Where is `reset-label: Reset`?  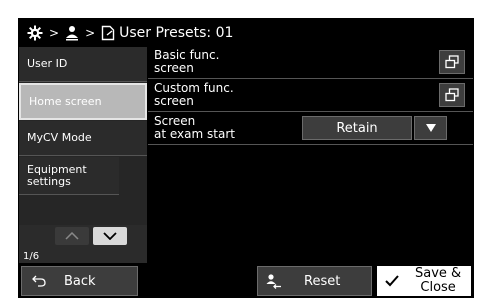
reset-label: Reset is located at coordinates (322, 281).